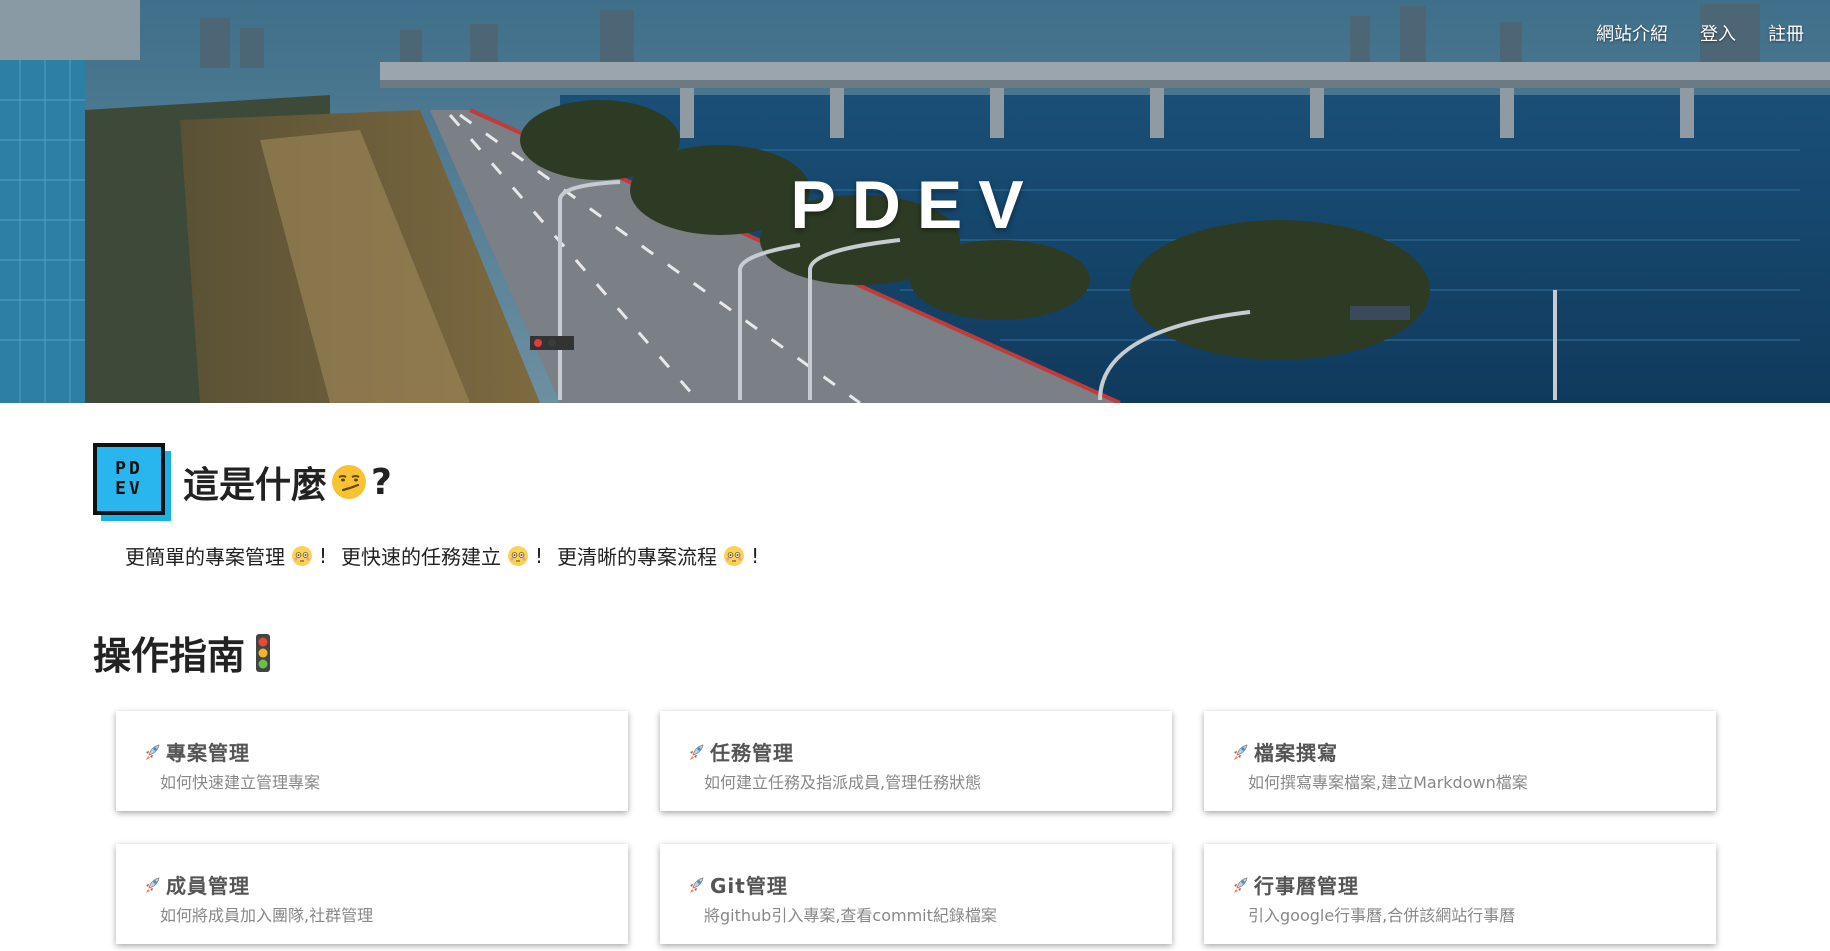 This screenshot has width=1830, height=951. I want to click on nav-link-login: 登入, so click(1718, 33).